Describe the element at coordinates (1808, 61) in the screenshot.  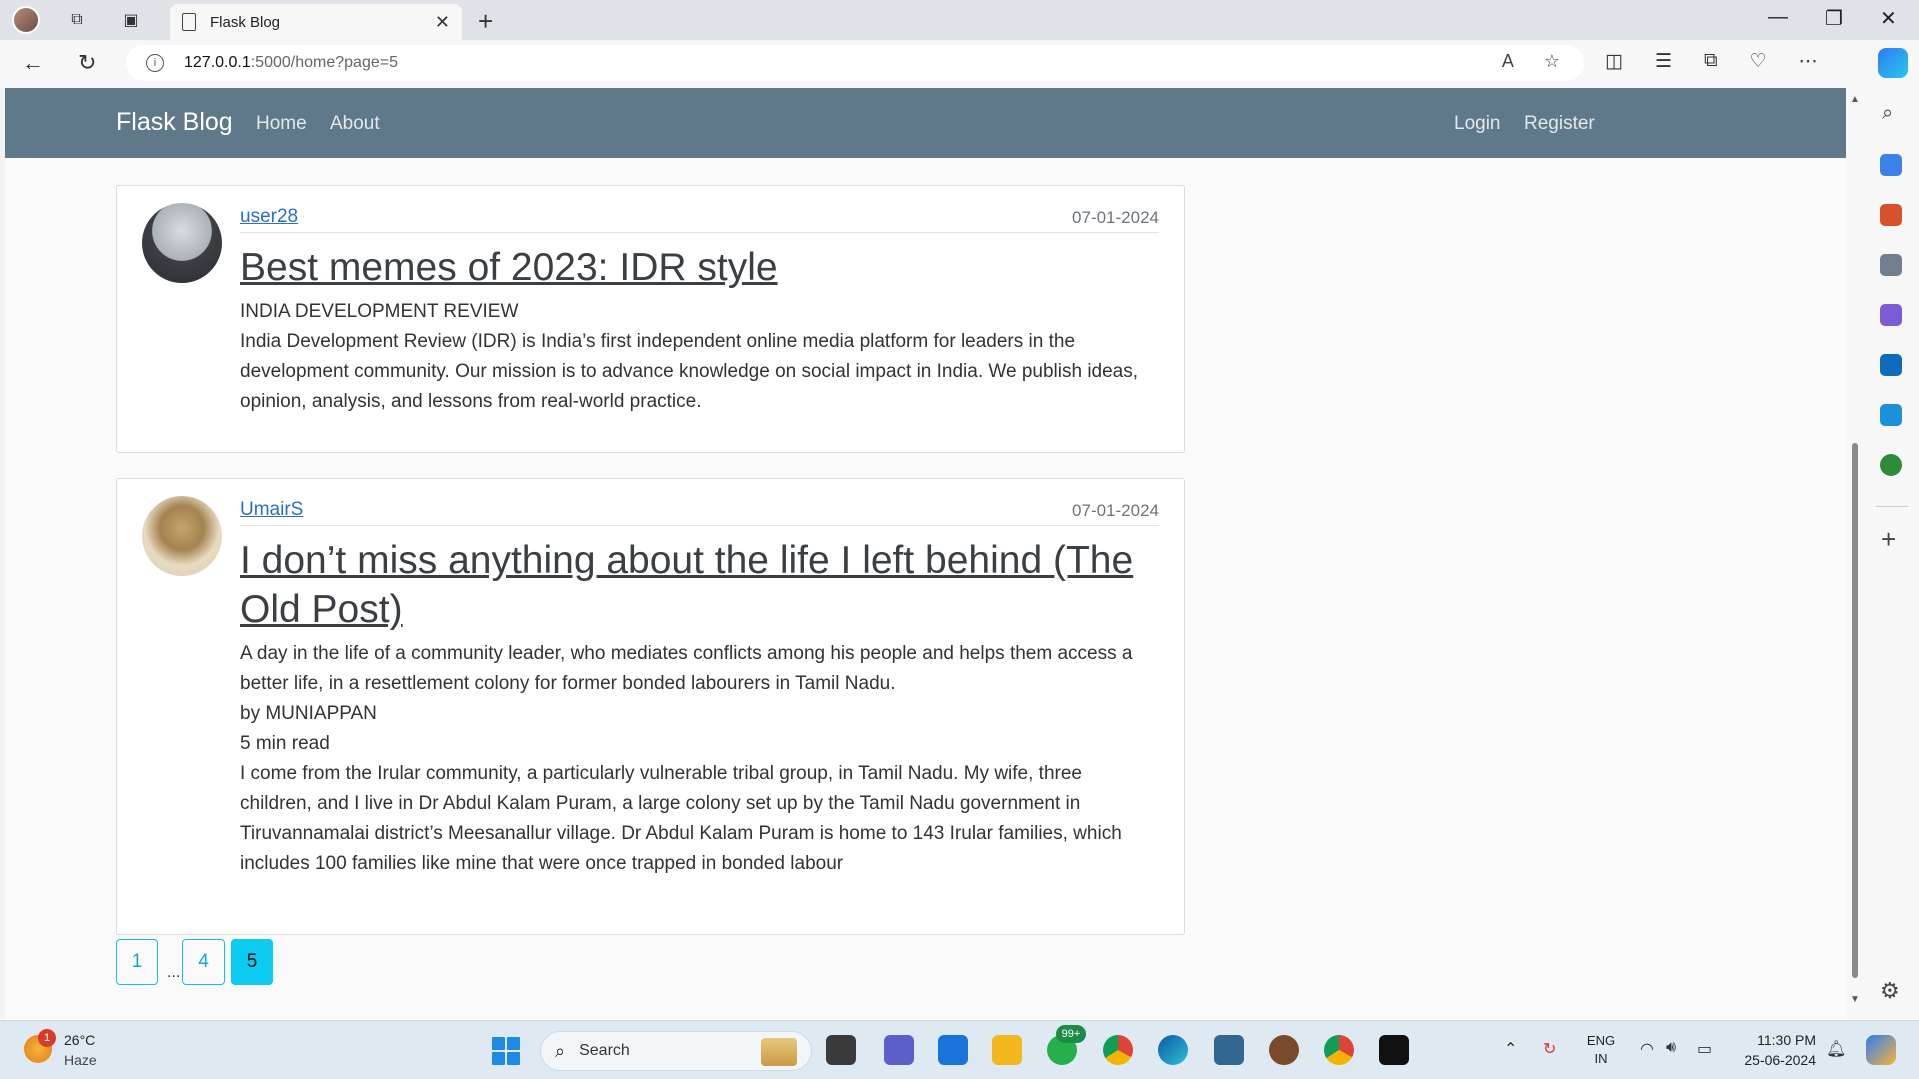
I see `more-options-icon: ⋯` at that location.